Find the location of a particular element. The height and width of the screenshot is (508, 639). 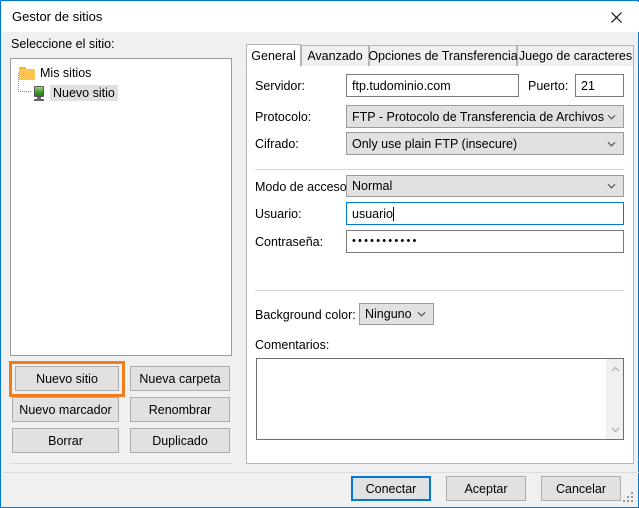

scroll-down-icon is located at coordinates (615, 429).